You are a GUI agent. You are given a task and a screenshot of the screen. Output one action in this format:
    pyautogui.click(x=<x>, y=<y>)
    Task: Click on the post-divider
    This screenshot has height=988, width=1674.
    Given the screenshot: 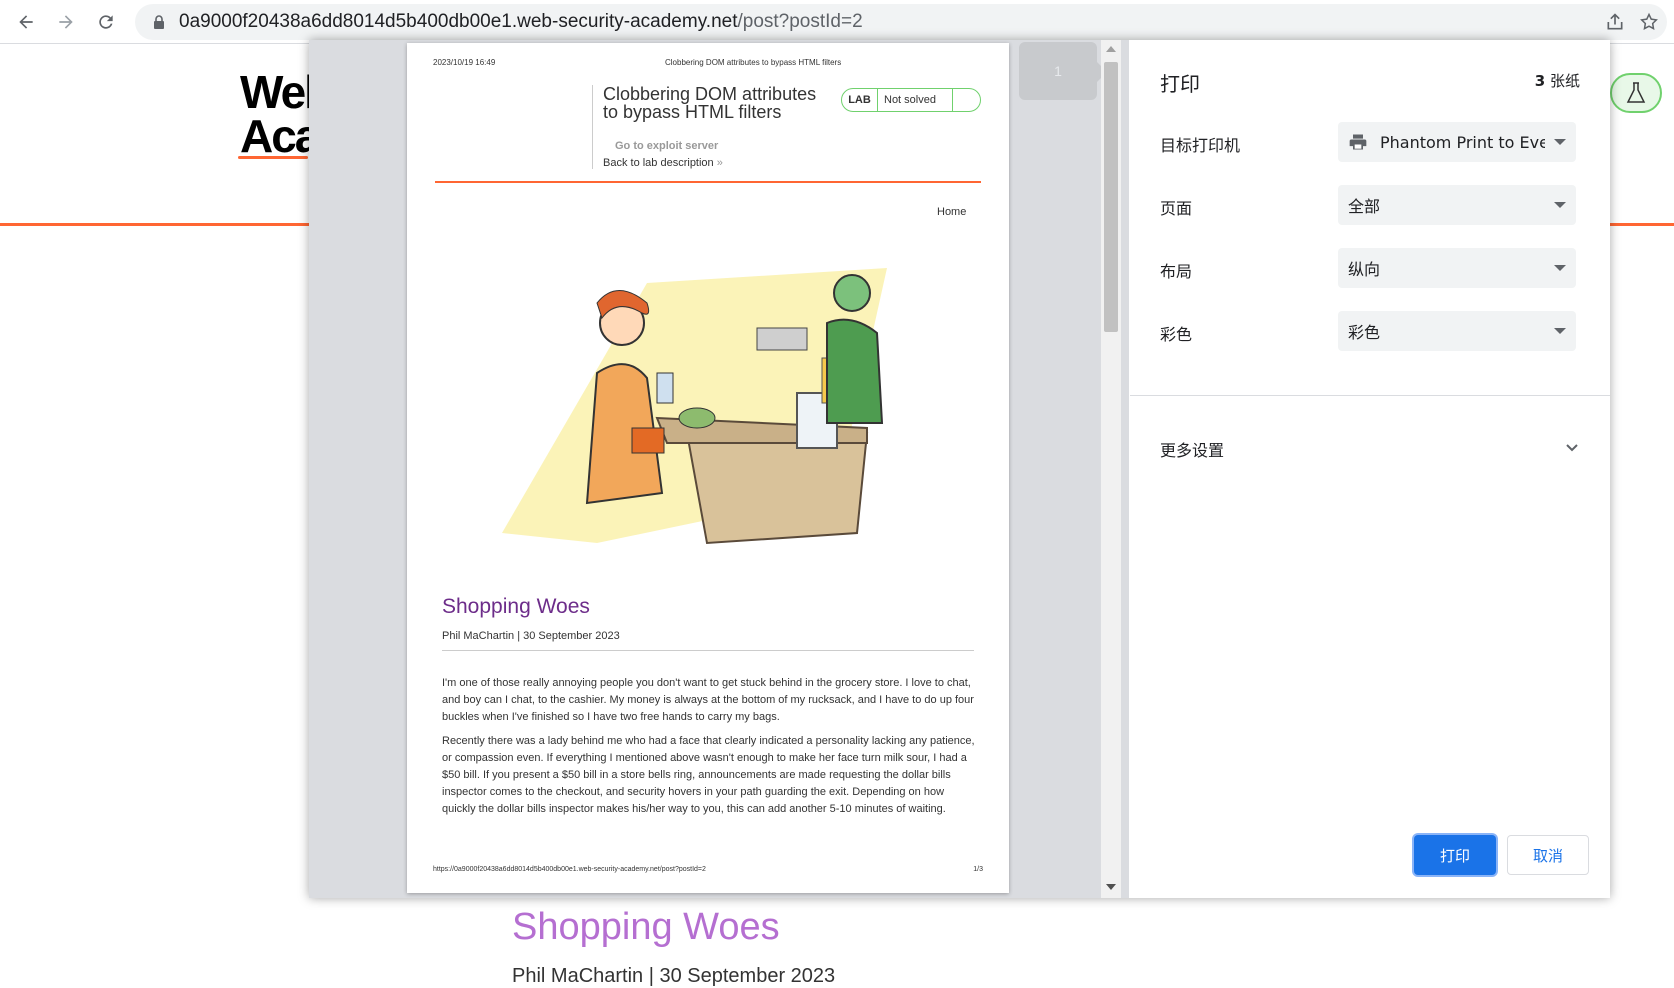 What is the action you would take?
    pyautogui.click(x=708, y=650)
    